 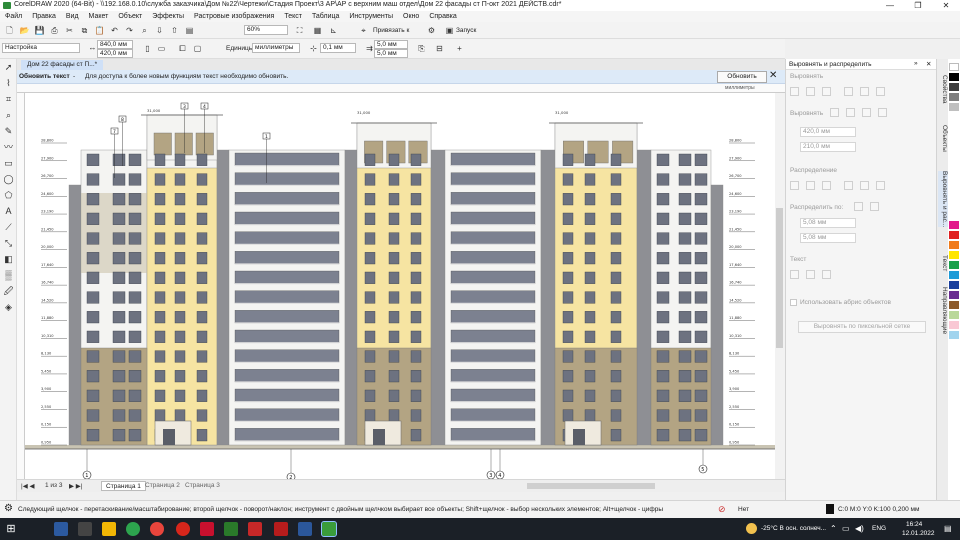 What do you see at coordinates (918, 5) in the screenshot?
I see `maximize-button: ❐` at bounding box center [918, 5].